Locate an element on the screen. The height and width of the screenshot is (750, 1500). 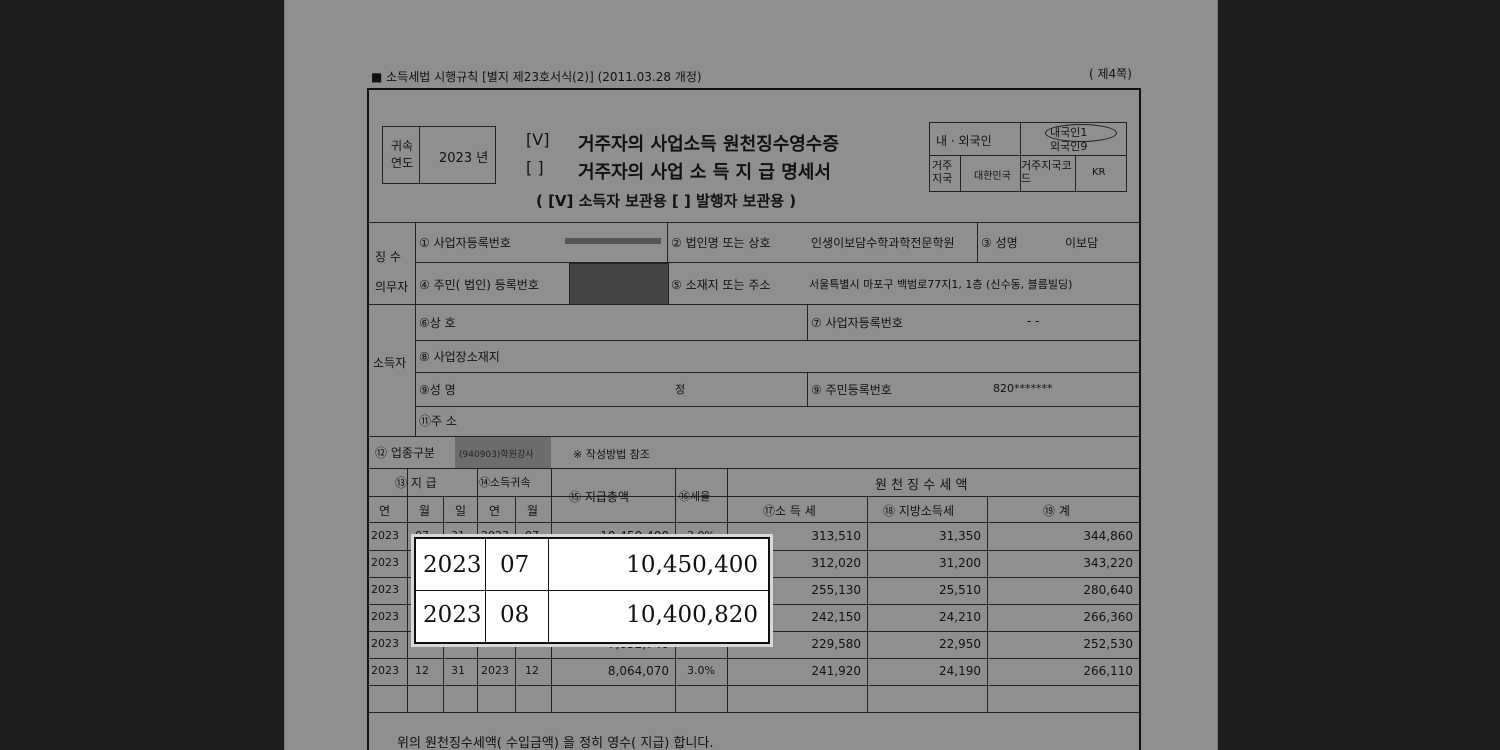
page-number: ( 제4쪽) is located at coordinates (1110, 74).